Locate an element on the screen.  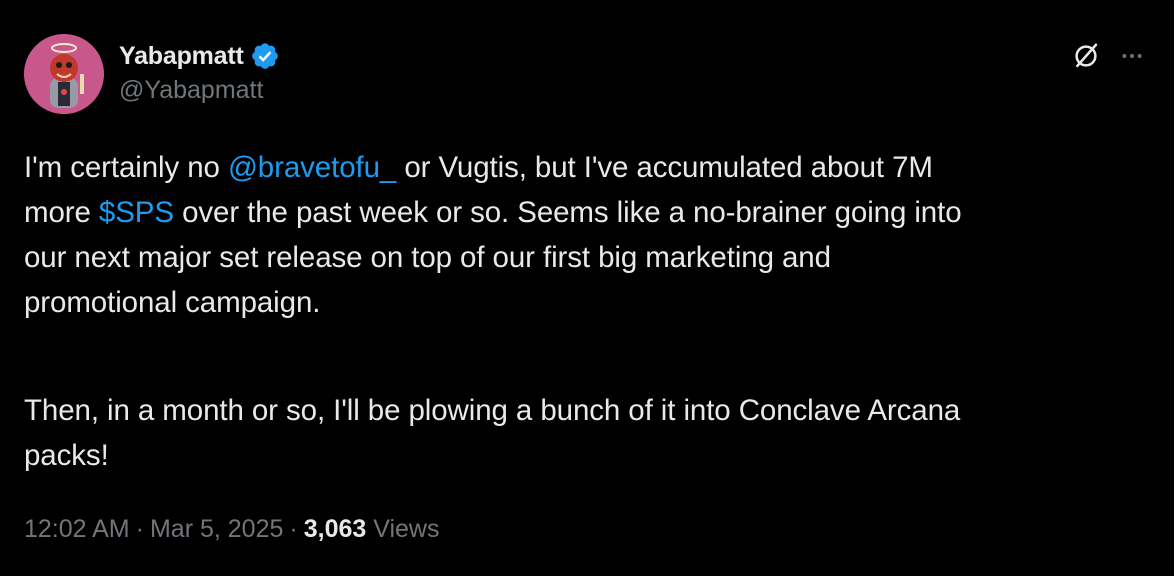
author-handle: @Yabapmatt is located at coordinates (199, 90).